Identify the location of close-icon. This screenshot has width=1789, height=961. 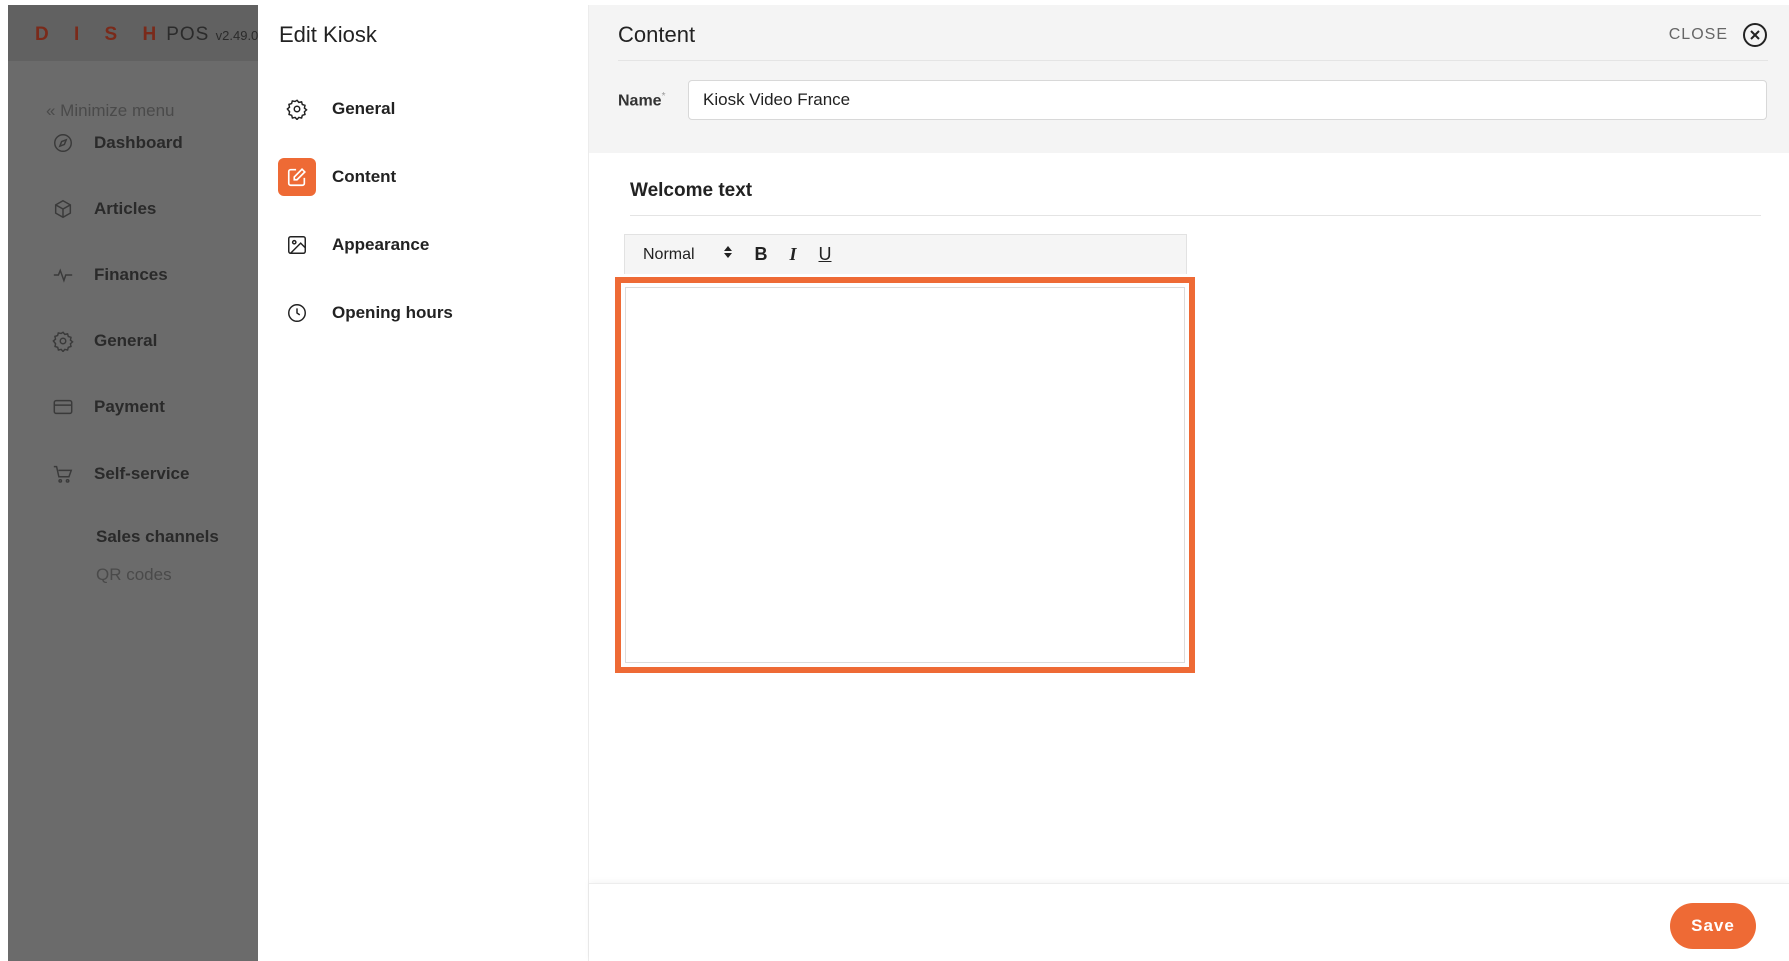
(1755, 35).